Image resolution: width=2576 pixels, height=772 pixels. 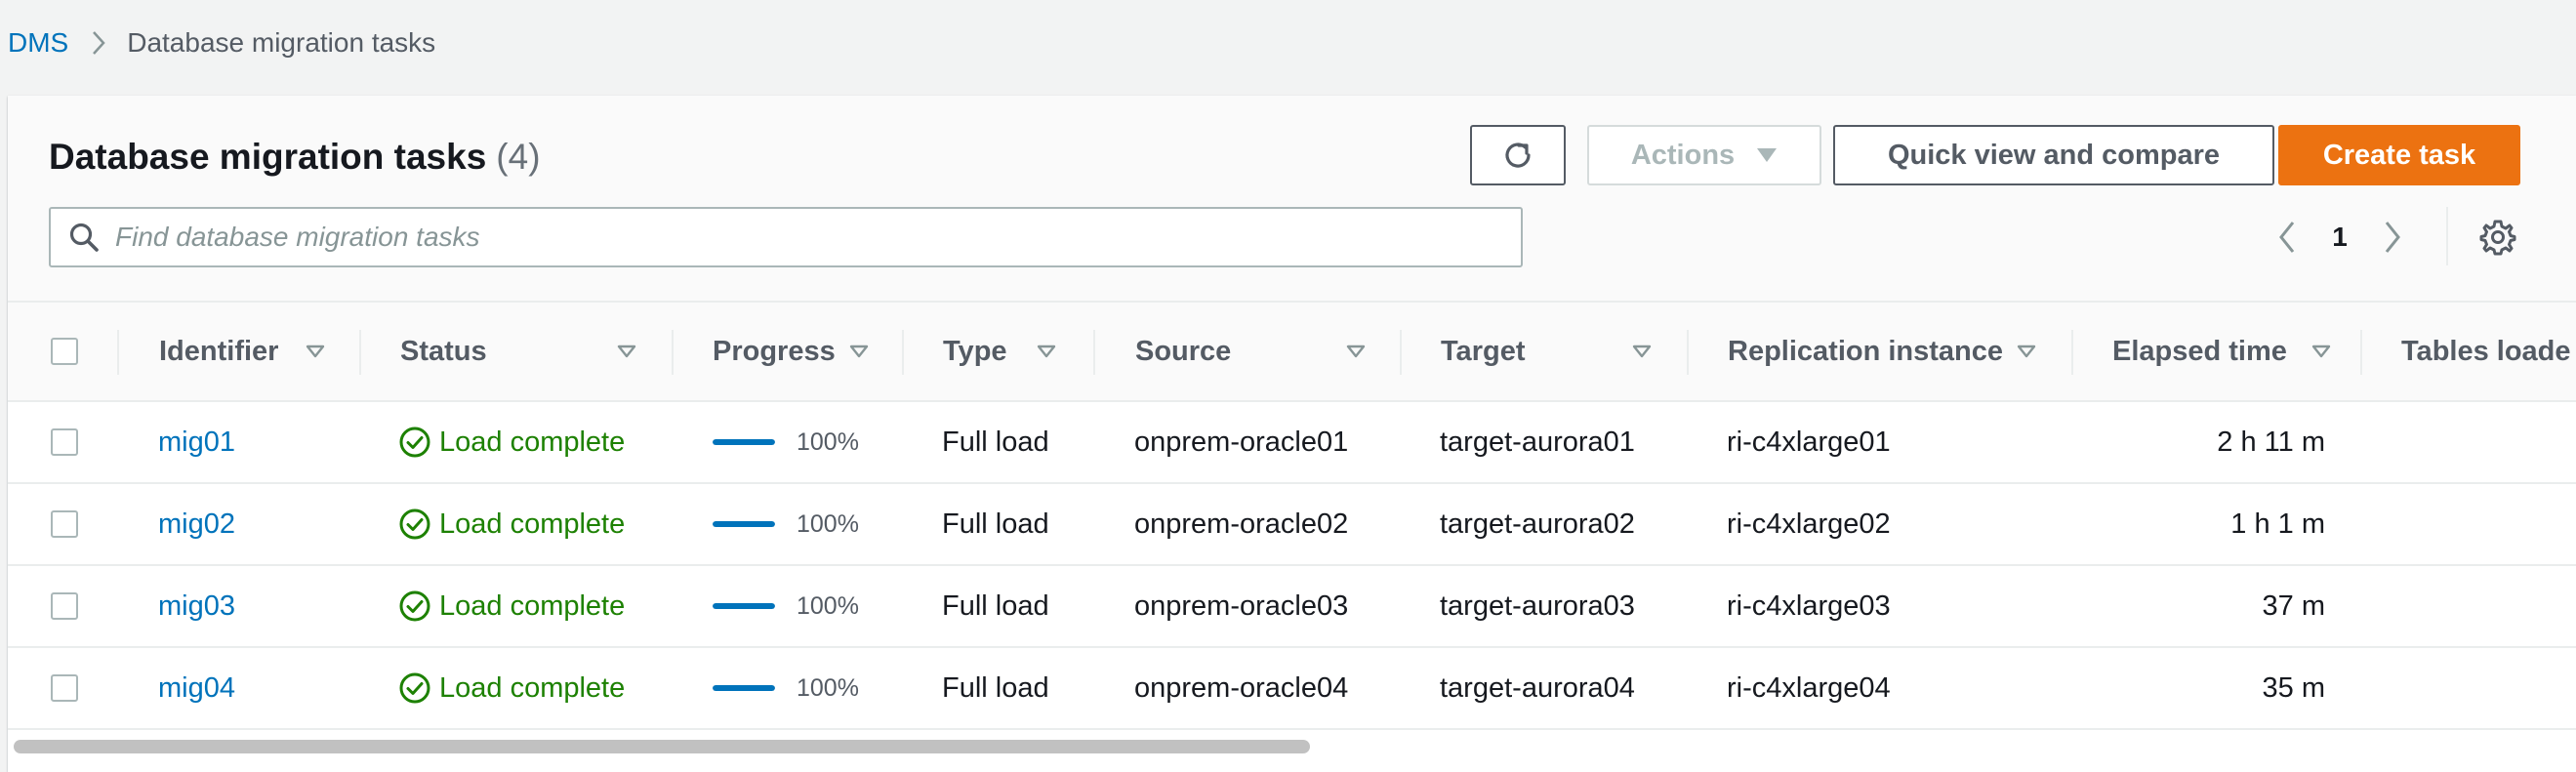 What do you see at coordinates (196, 606) in the screenshot?
I see `task-identifier-link: mig03` at bounding box center [196, 606].